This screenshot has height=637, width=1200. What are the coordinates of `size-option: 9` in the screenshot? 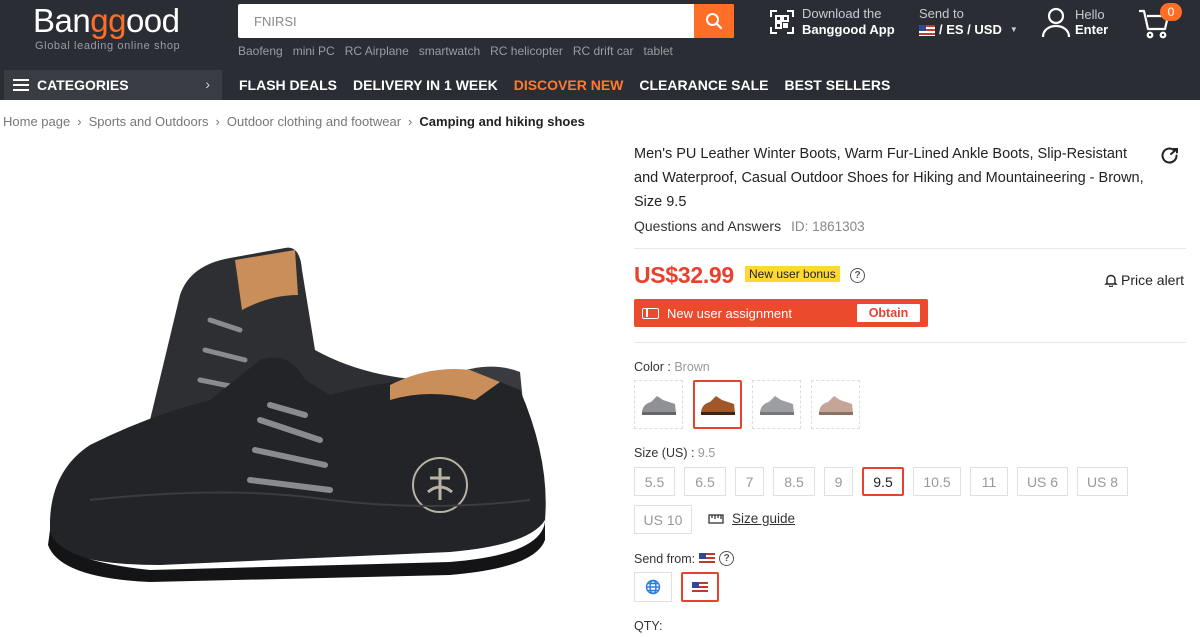 It's located at (838, 481).